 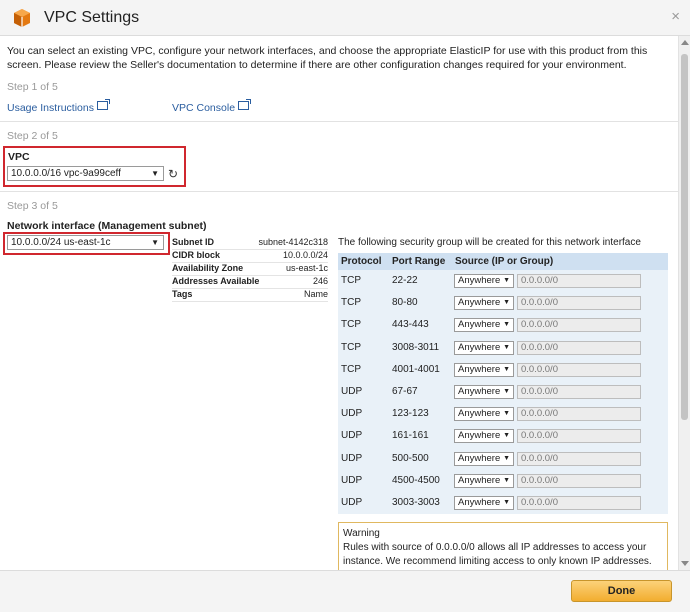 What do you see at coordinates (684, 237) in the screenshot?
I see `scrollbar-thumb` at bounding box center [684, 237].